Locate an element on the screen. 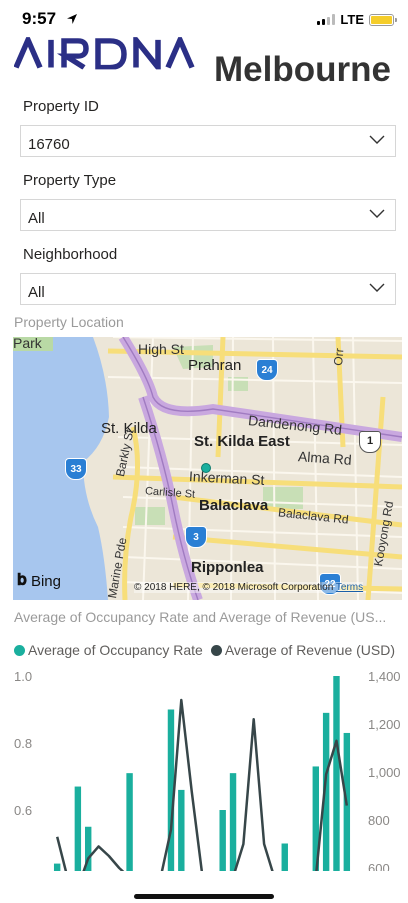 Image resolution: width=408 pixels, height=903 pixels. route-shield-33: 33 is located at coordinates (76, 469).